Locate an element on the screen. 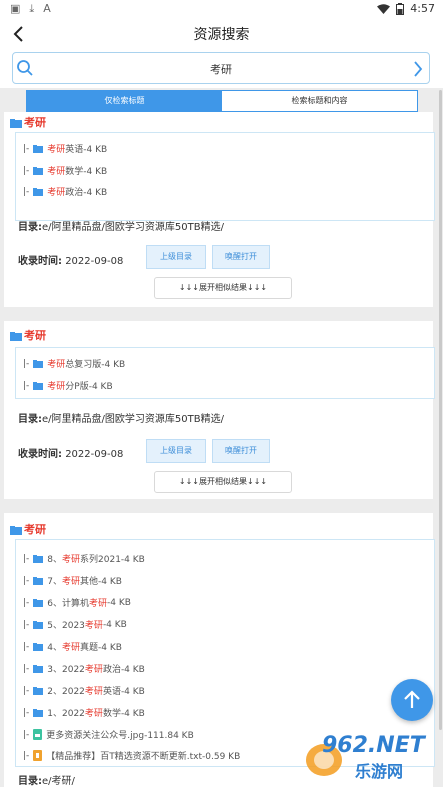  font-icon: A is located at coordinates (47, 8).